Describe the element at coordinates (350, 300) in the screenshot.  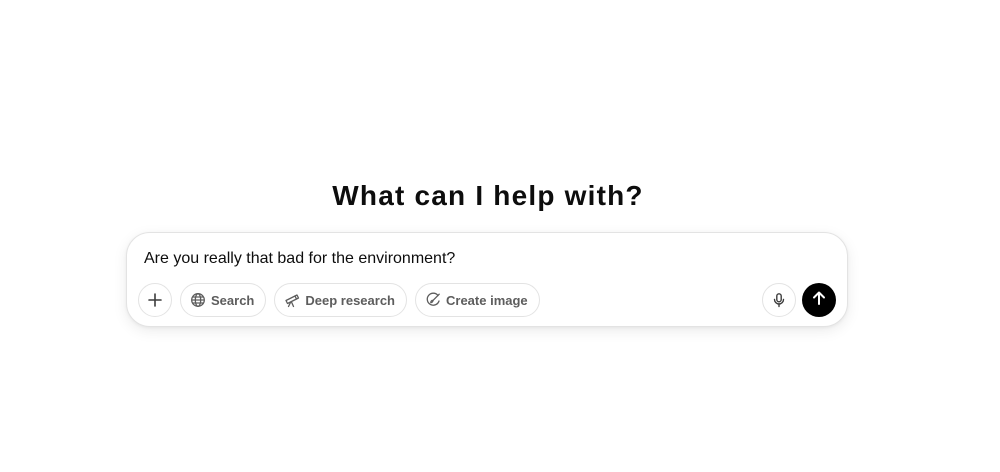
I see `deep-research-button-label: Deep research` at that location.